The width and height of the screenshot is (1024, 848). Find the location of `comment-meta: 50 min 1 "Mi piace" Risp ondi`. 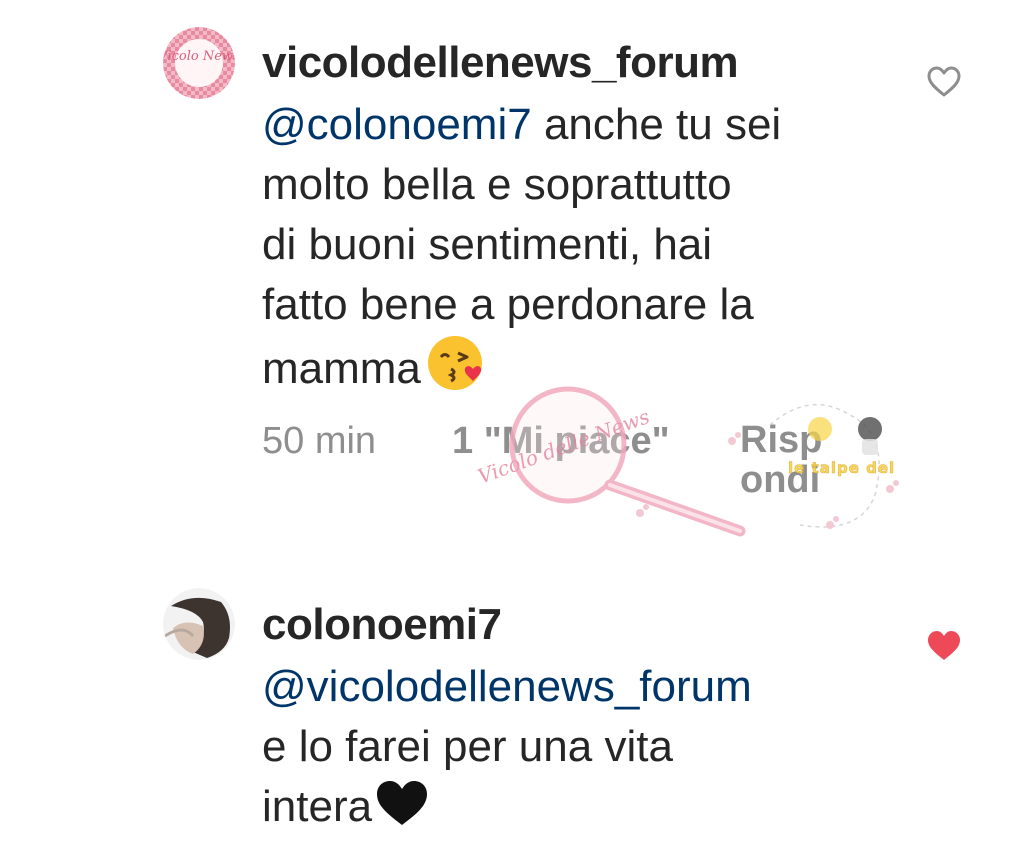

comment-meta: 50 min 1 "Mi piace" Risp ondi is located at coordinates (582, 460).